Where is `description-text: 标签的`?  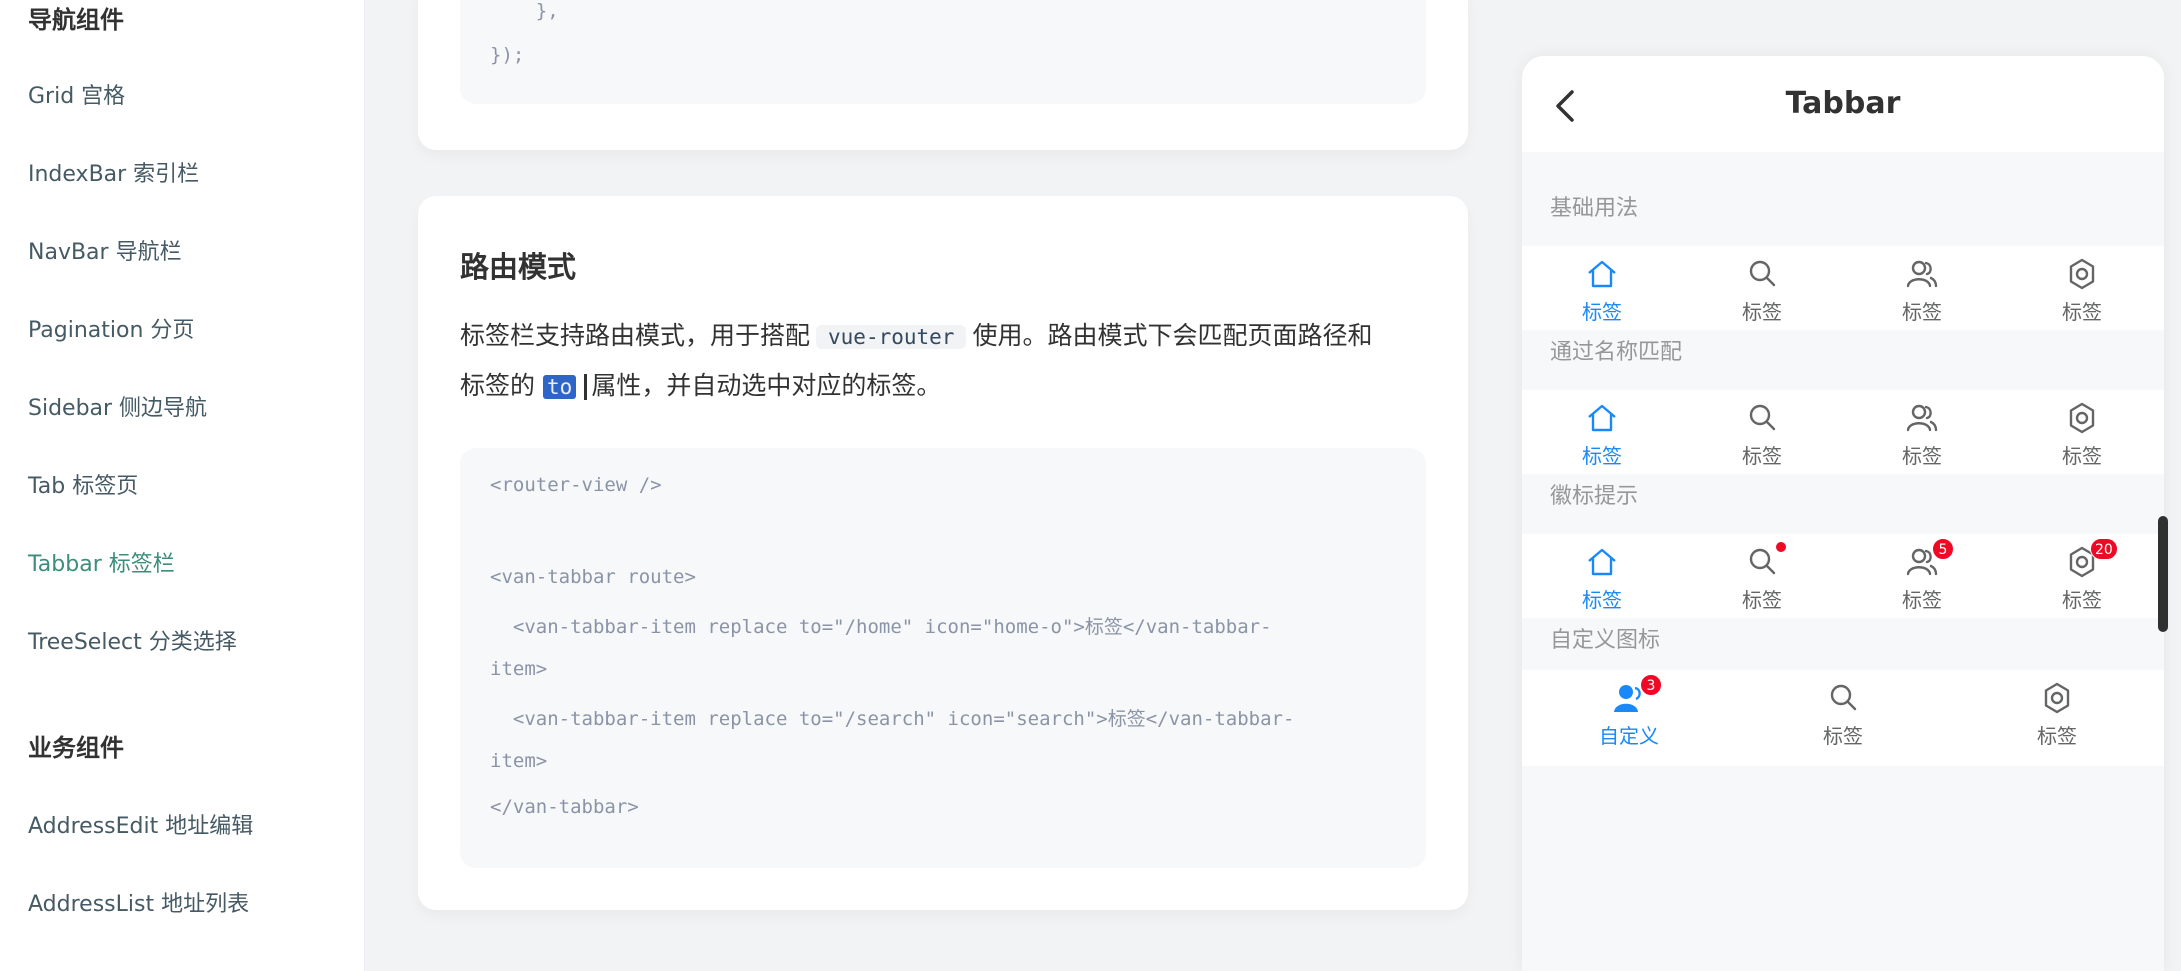
description-text: 标签的 is located at coordinates (498, 385).